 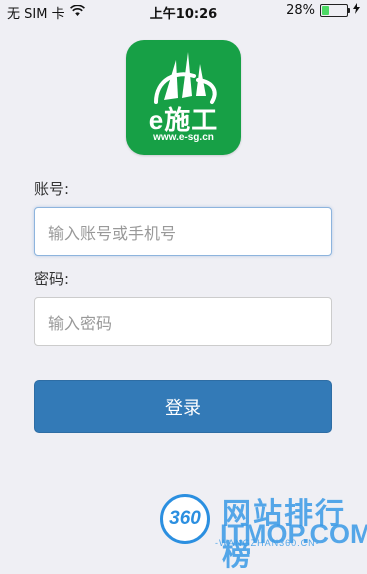 I want to click on password-label: 密码:, so click(x=52, y=279).